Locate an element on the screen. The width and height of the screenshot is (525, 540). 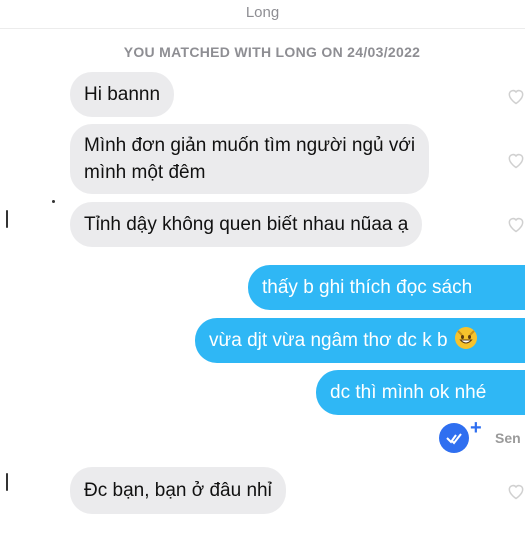
incoming-message: Hi bannn is located at coordinates (122, 94).